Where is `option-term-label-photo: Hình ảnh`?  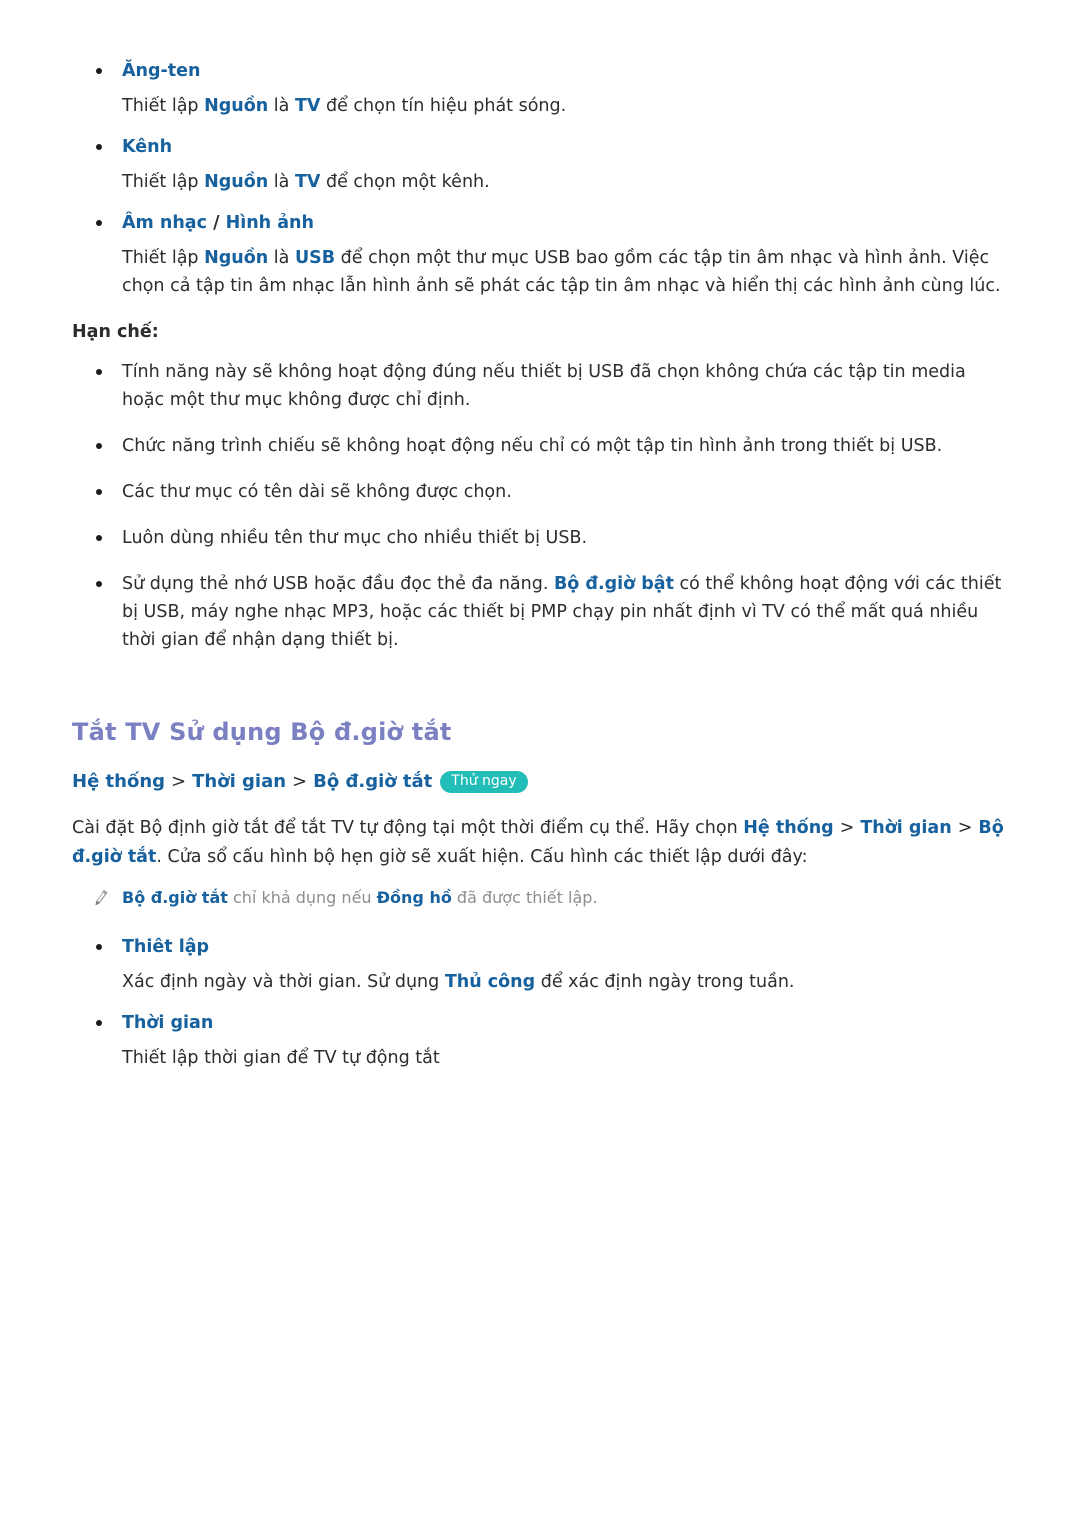
option-term-label-photo: Hình ảnh is located at coordinates (269, 223).